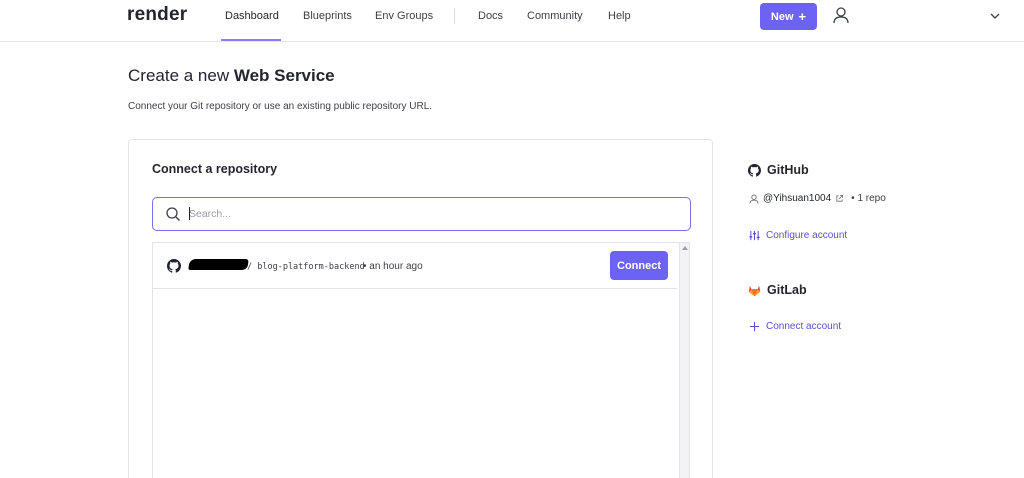  I want to click on user-icon, so click(754, 199).